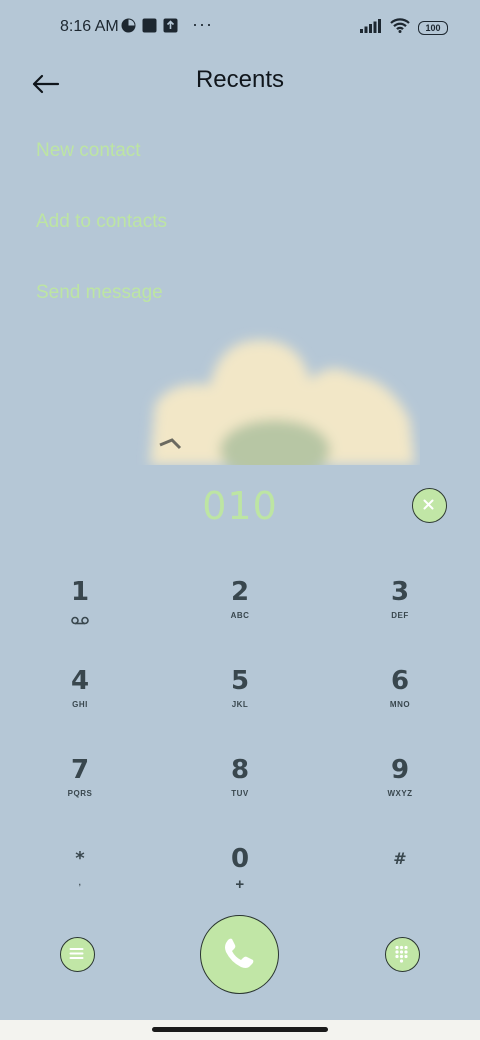 Image resolution: width=480 pixels, height=1040 pixels. What do you see at coordinates (240, 770) in the screenshot?
I see `key-digit: 8` at bounding box center [240, 770].